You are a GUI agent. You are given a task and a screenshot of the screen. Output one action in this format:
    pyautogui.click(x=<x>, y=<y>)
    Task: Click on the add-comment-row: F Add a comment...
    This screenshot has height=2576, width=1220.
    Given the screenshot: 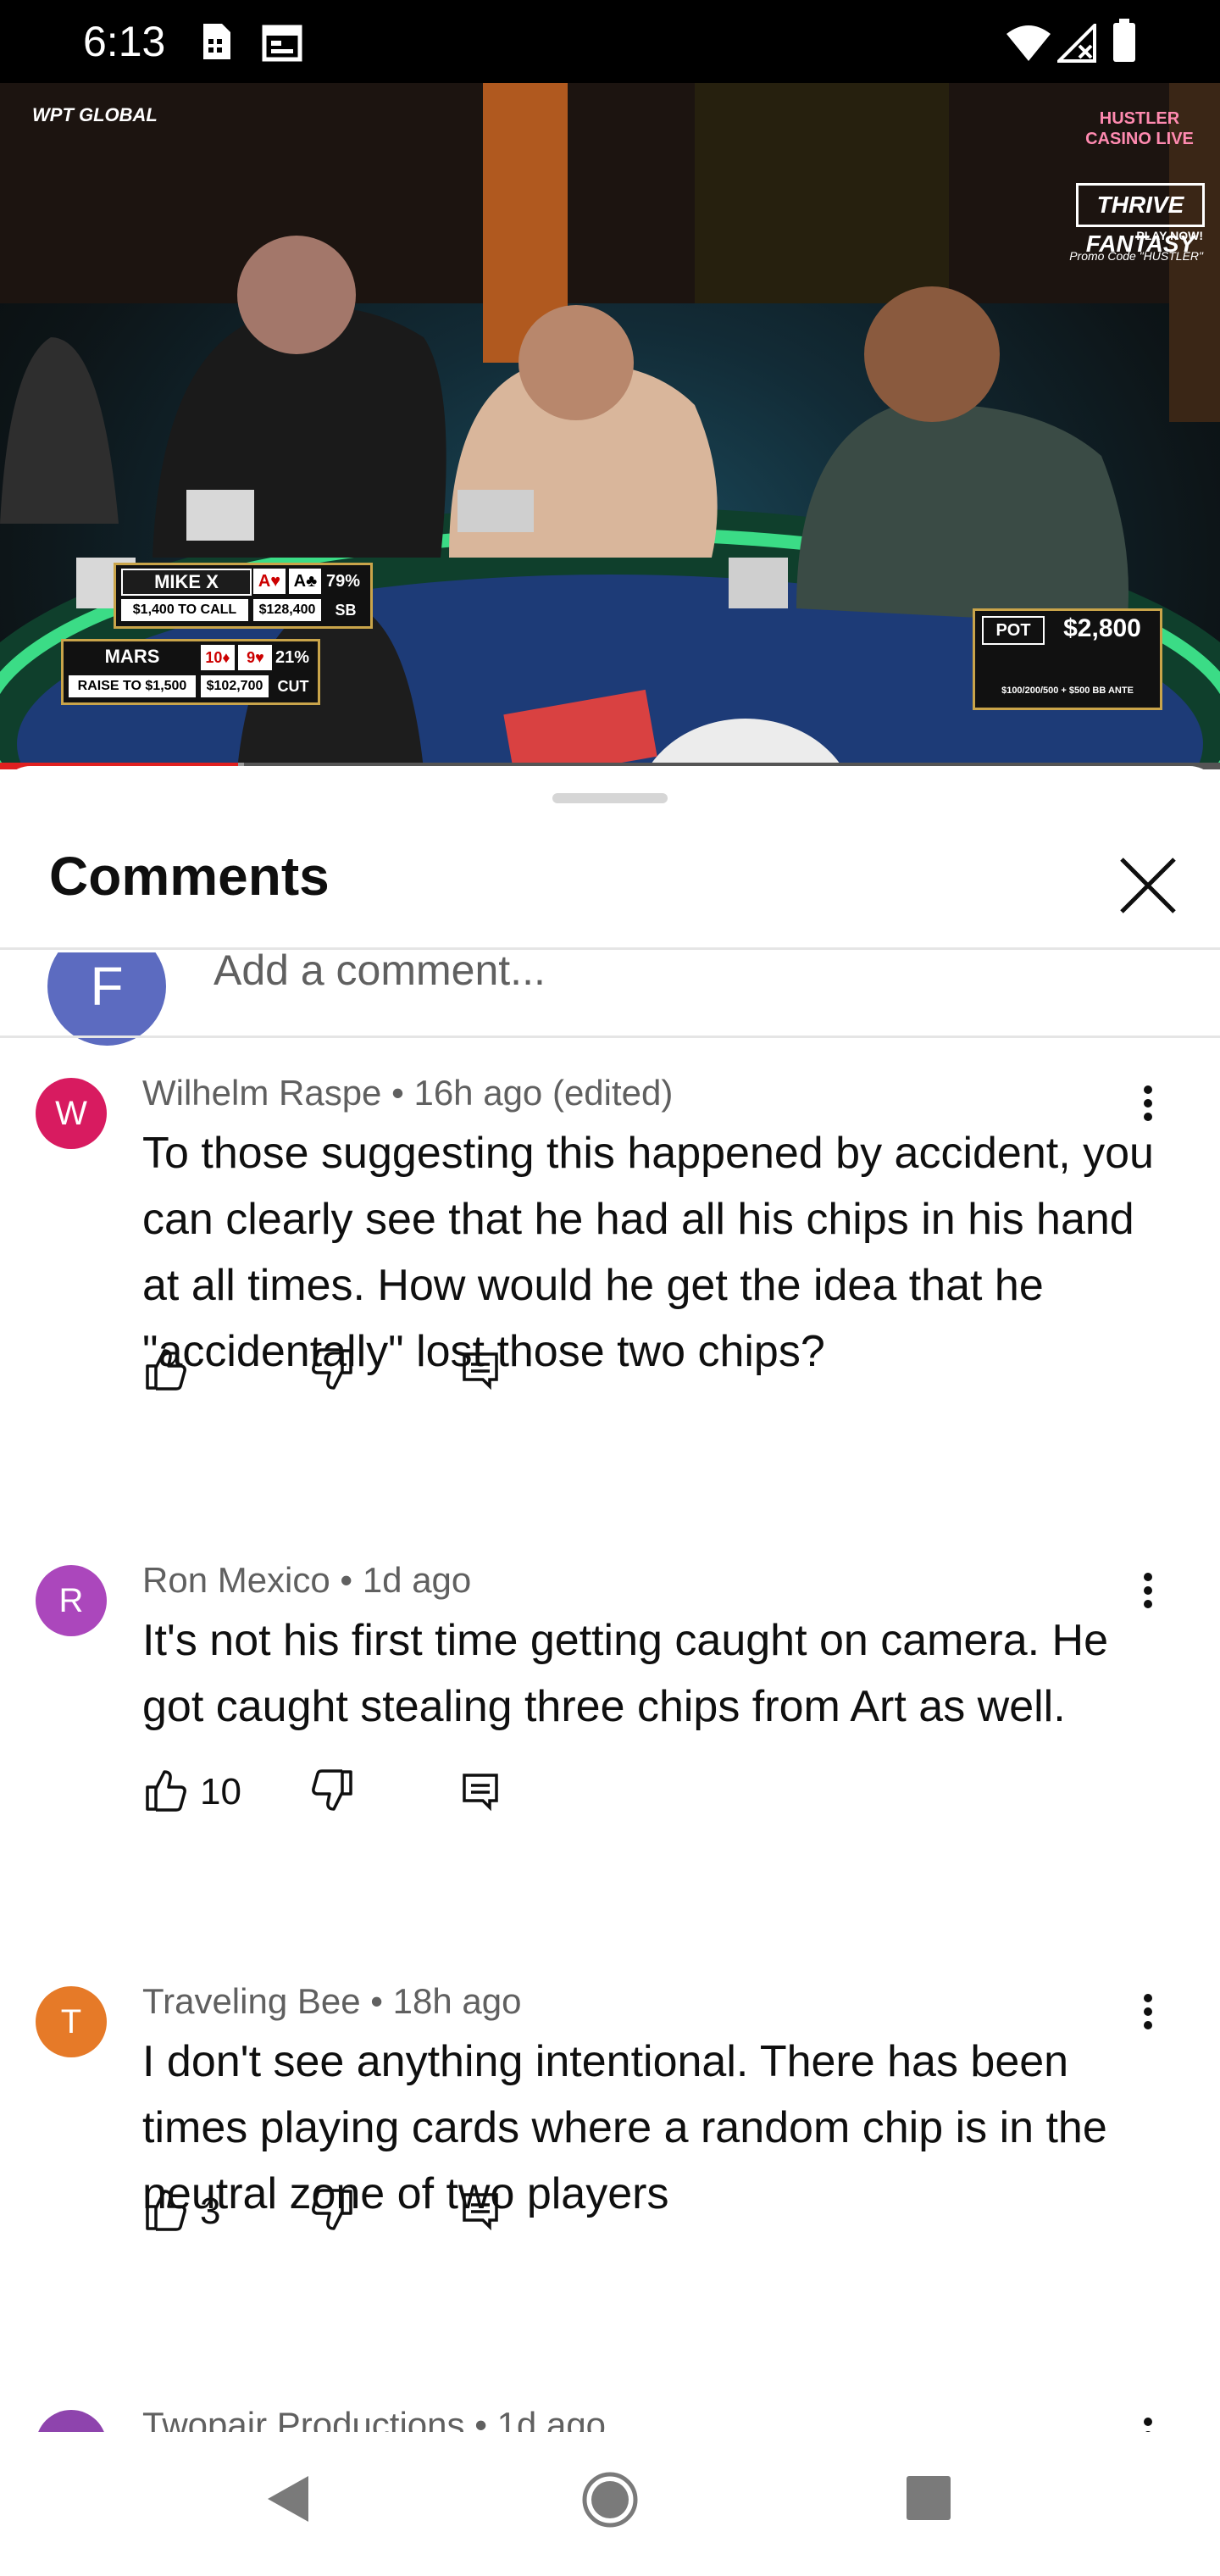 What is the action you would take?
    pyautogui.click(x=610, y=999)
    